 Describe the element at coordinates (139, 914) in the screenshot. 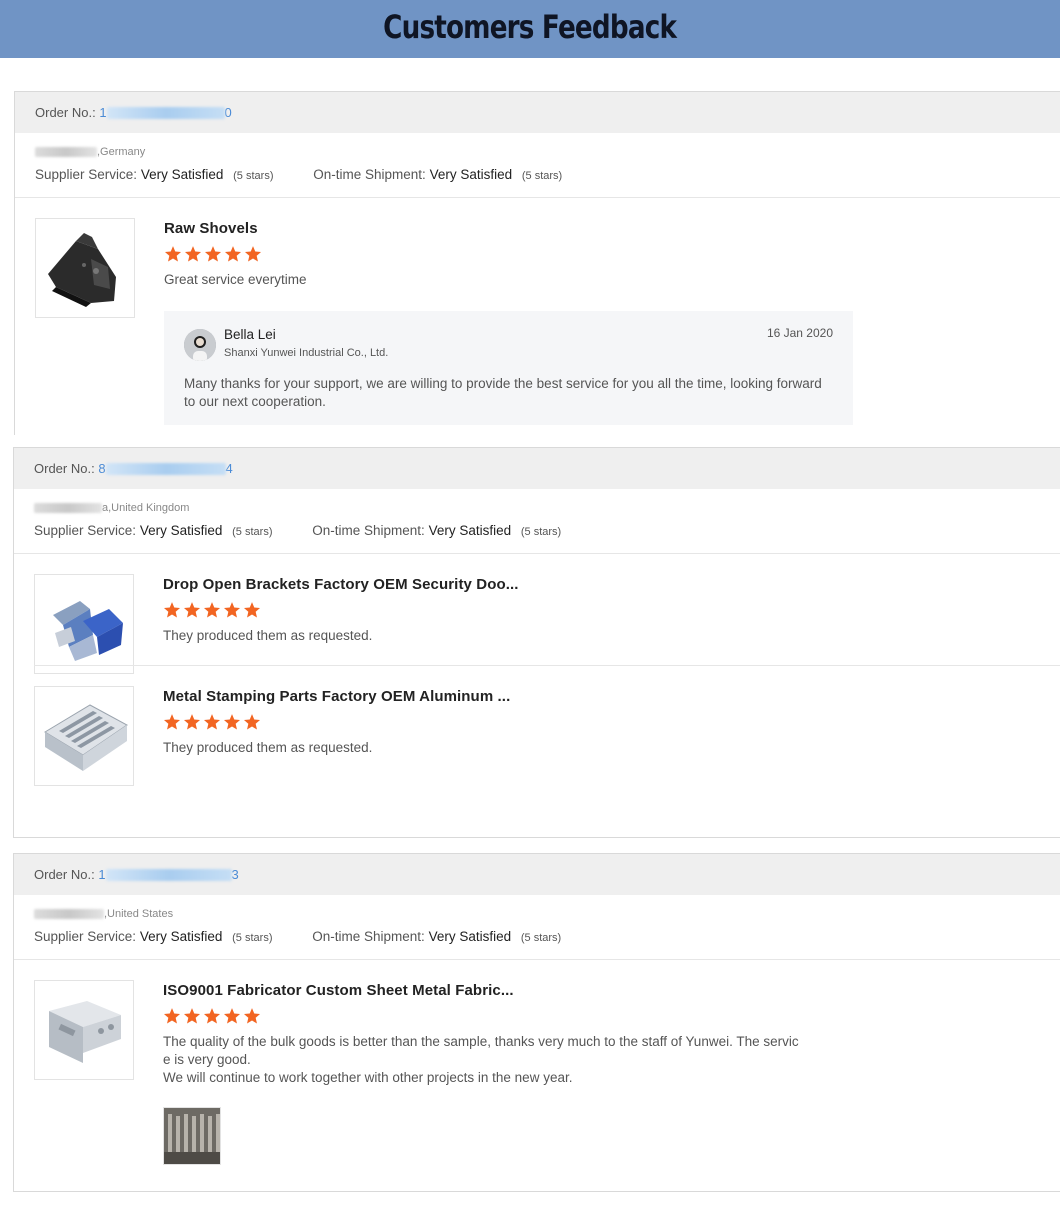

I see `buyer-location: ,United States` at that location.